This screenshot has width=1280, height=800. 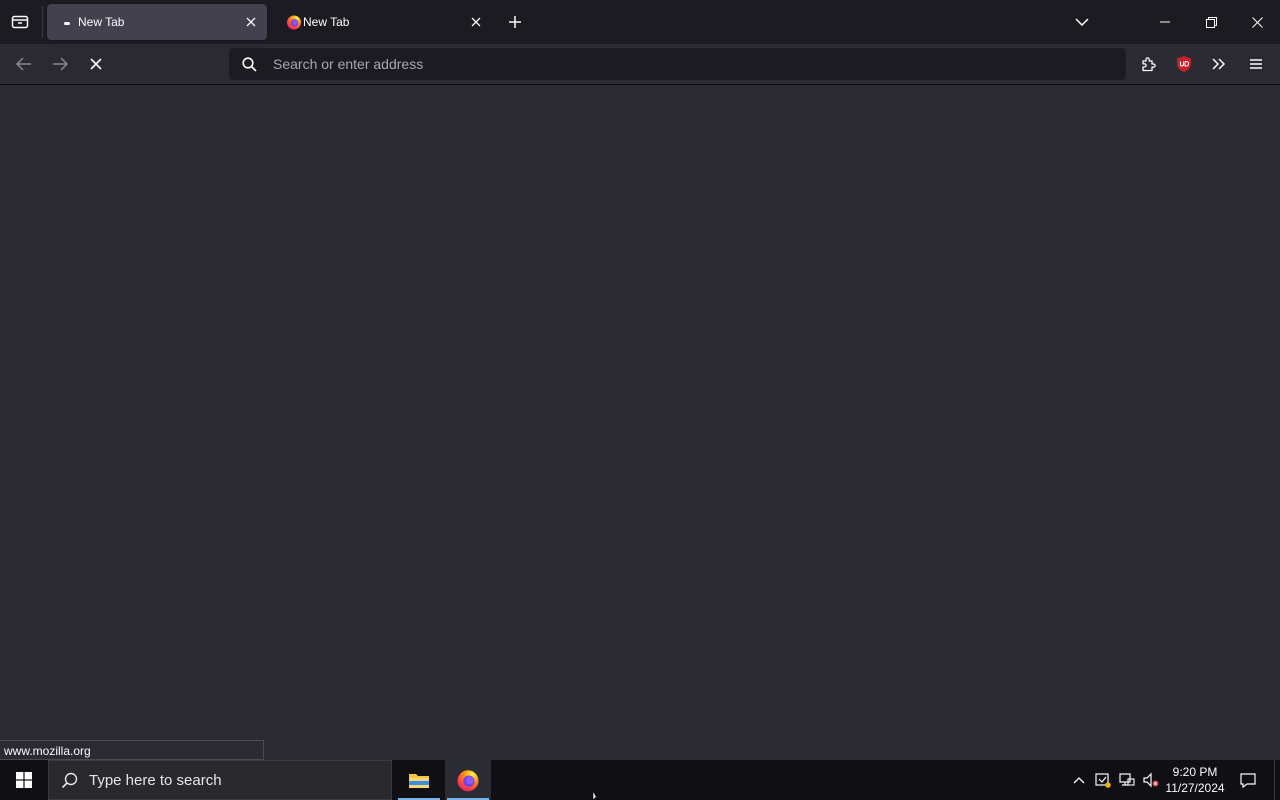 I want to click on minimize-icon, so click(x=1165, y=22).